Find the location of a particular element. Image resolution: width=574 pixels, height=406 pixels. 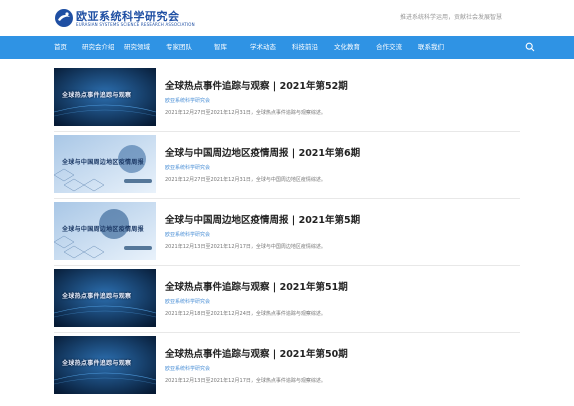

article-summary: 2021年12月13日至2021年12月17日，全球热点事件追踪与观察综述。 is located at coordinates (245, 381).